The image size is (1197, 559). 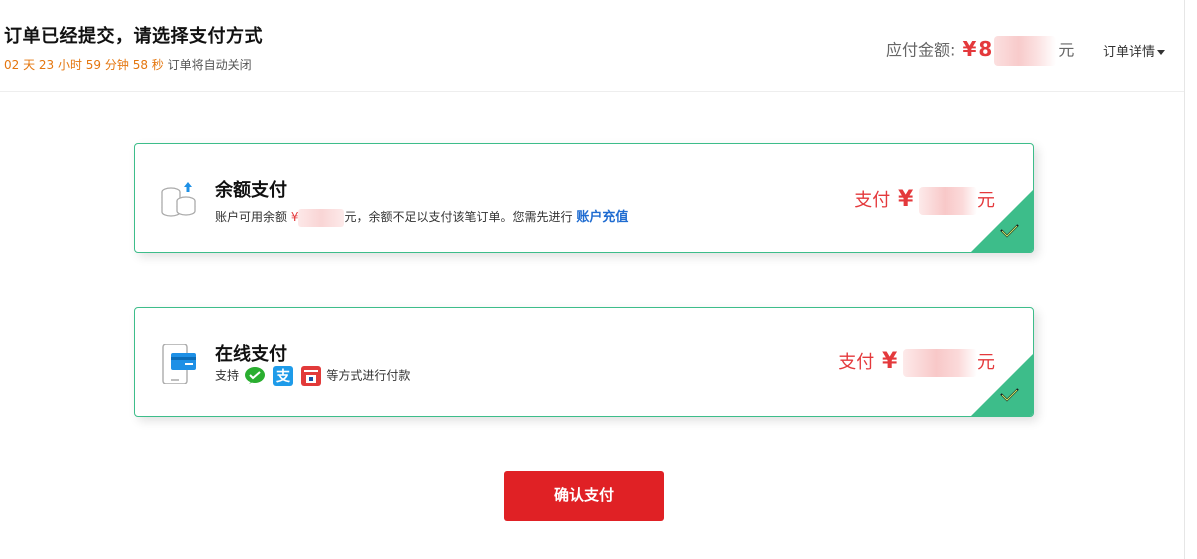 I want to click on amount-currency: ¥, so click(x=969, y=48).